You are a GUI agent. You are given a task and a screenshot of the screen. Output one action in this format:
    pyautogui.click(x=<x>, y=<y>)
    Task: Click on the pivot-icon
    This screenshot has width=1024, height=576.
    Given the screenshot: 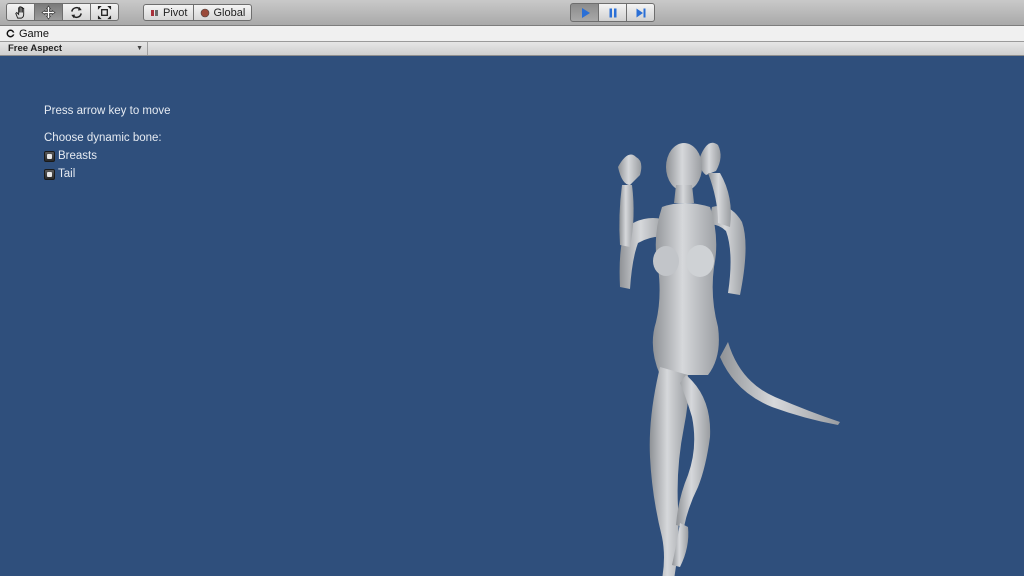 What is the action you would take?
    pyautogui.click(x=154, y=12)
    